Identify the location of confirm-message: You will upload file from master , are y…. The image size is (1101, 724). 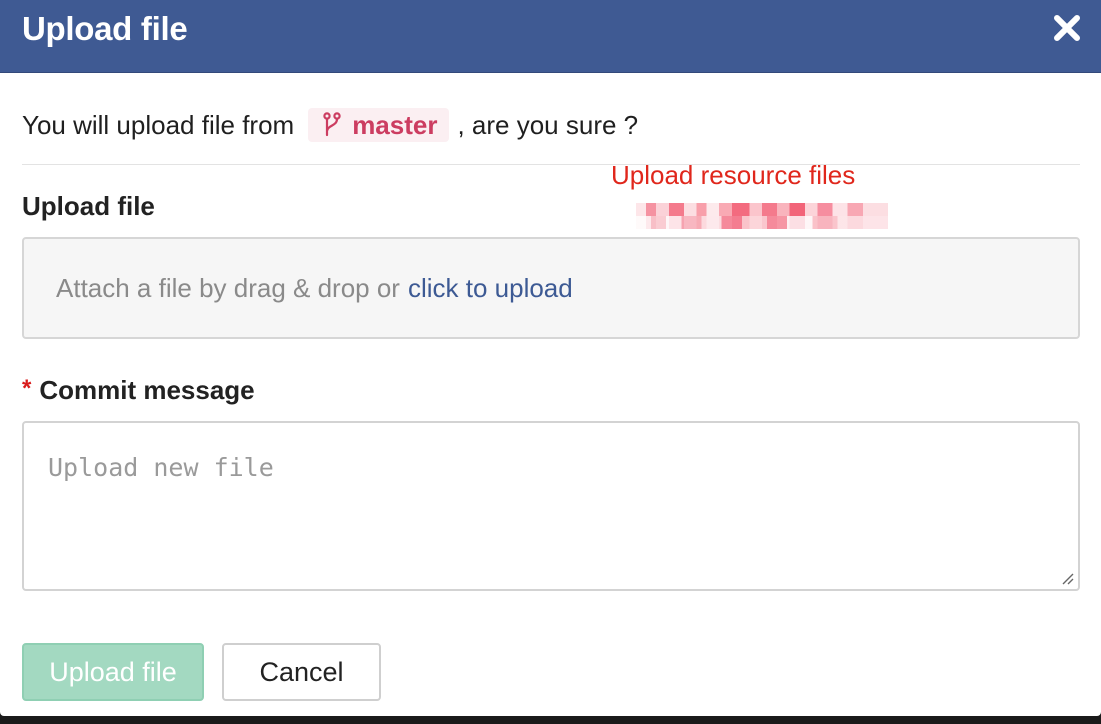
(330, 125).